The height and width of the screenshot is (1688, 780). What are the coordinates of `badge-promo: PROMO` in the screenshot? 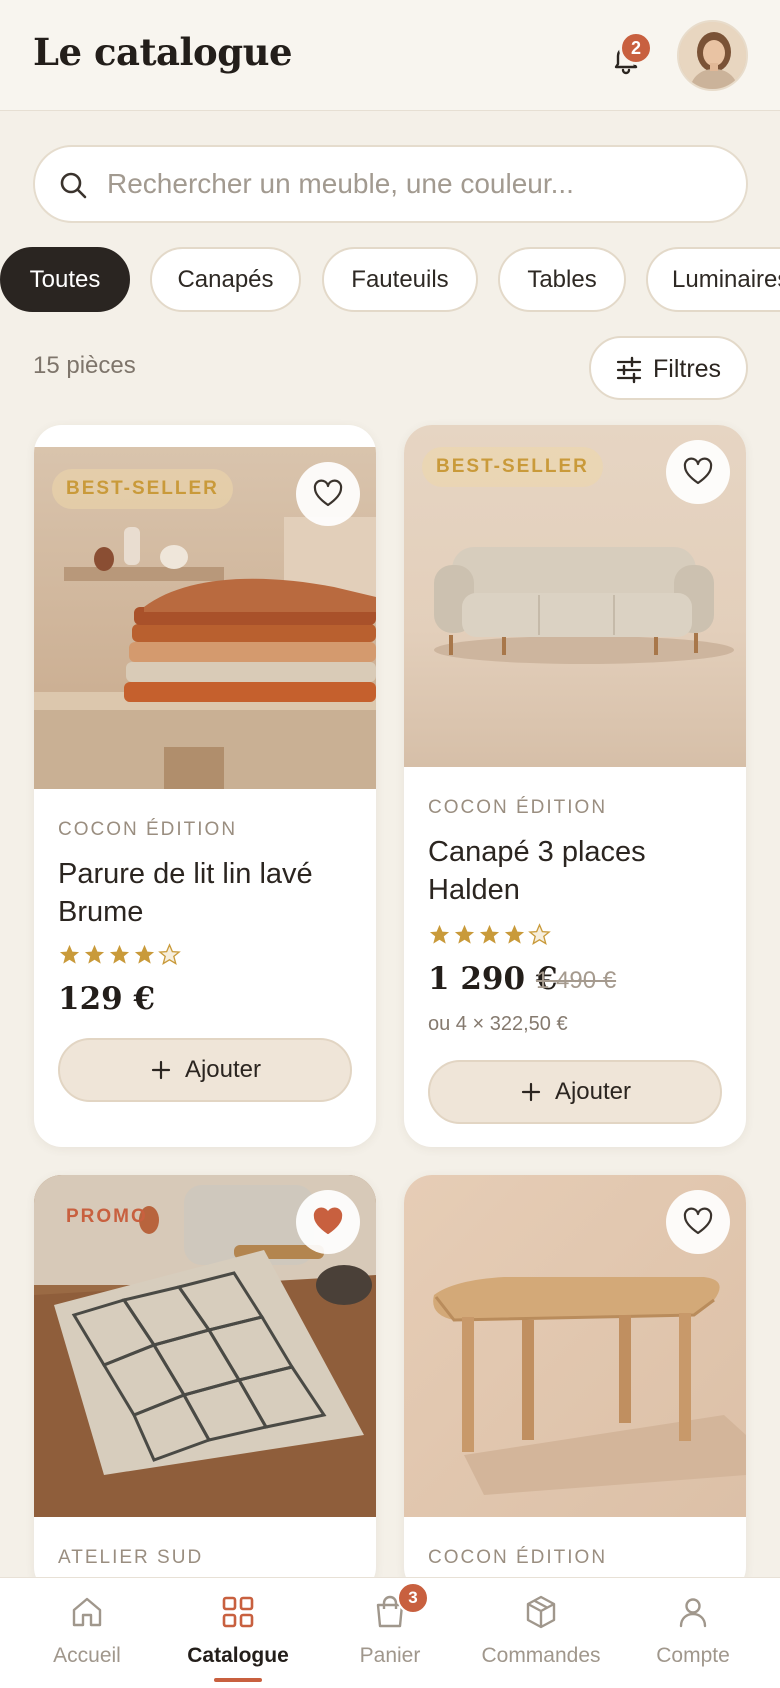 It's located at (107, 1216).